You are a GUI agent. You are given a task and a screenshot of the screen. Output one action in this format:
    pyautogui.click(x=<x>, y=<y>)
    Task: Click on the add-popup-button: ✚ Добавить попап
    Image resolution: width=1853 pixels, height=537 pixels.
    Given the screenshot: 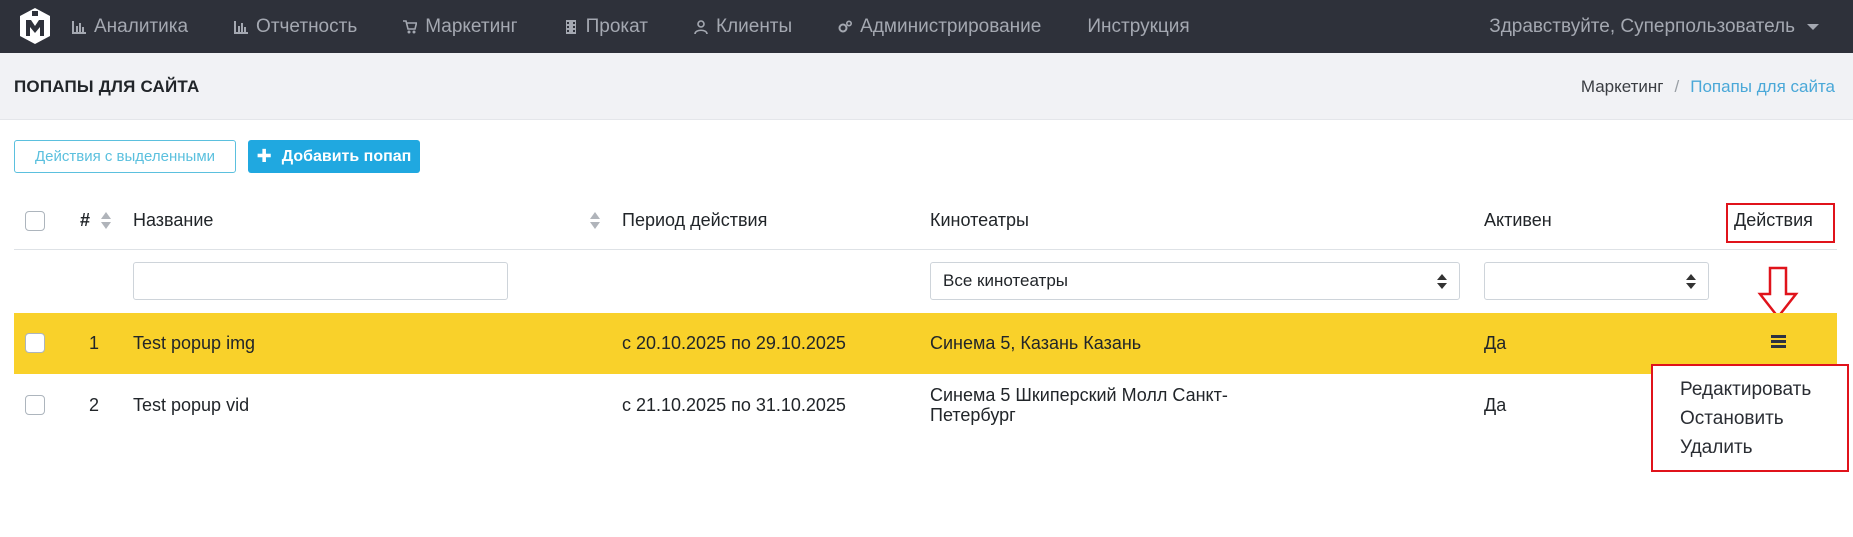 What is the action you would take?
    pyautogui.click(x=334, y=156)
    